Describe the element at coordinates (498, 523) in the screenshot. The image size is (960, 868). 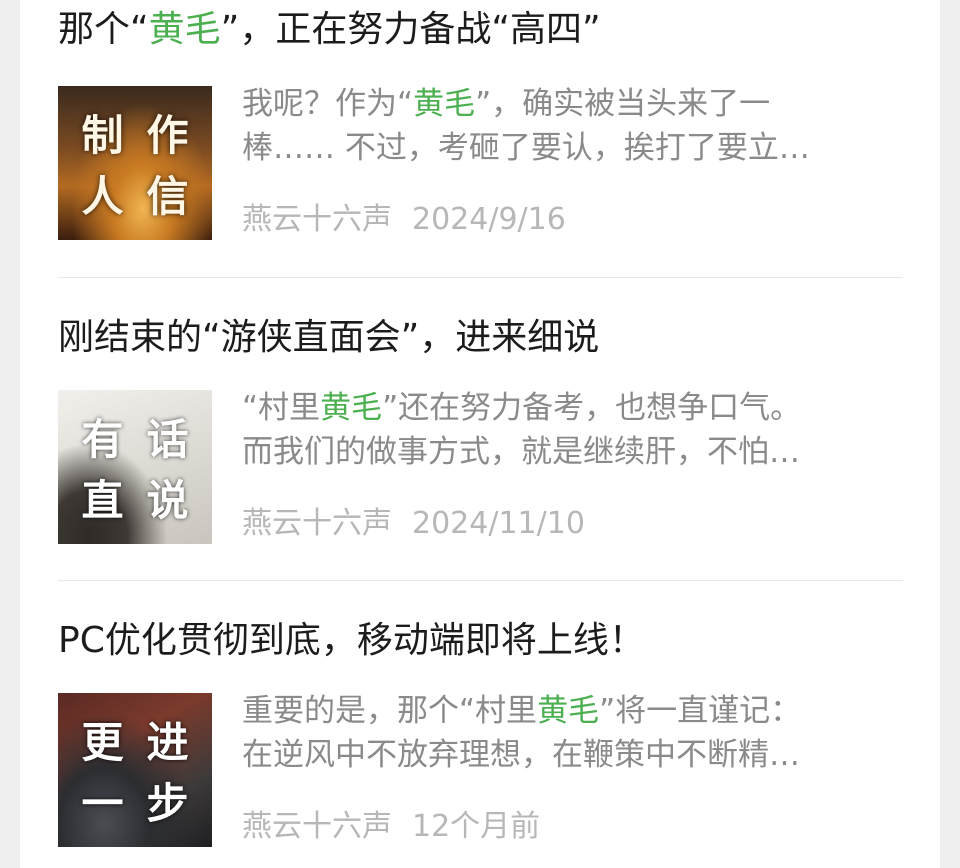
I see `article-date: 2024/11/10` at that location.